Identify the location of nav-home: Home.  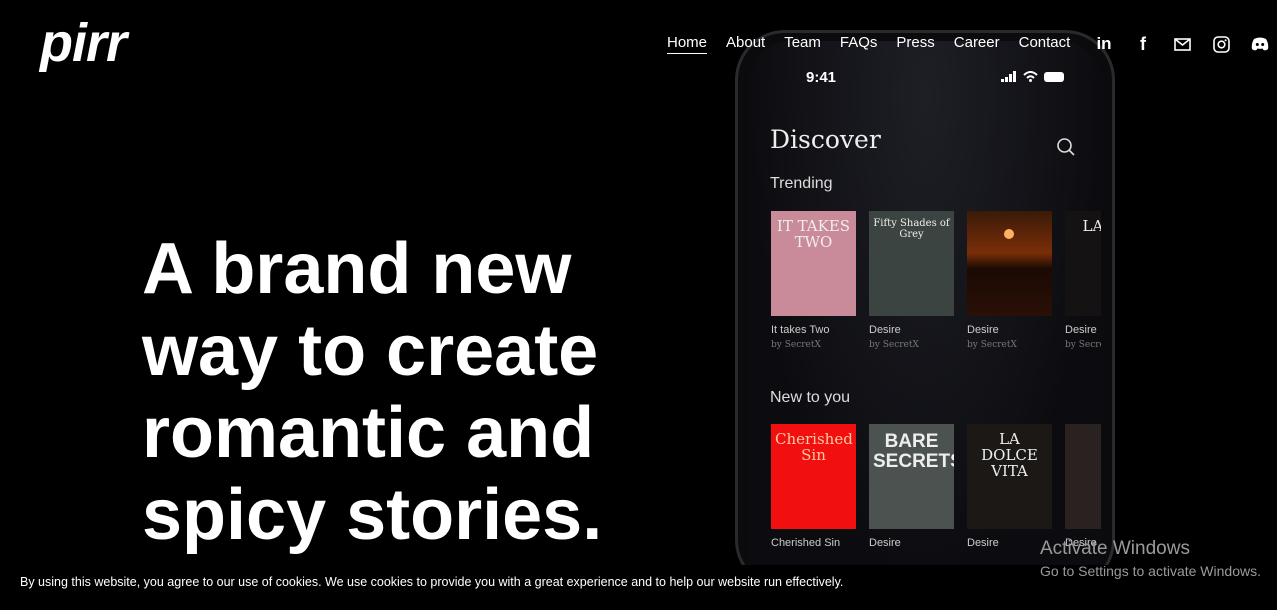
(687, 44).